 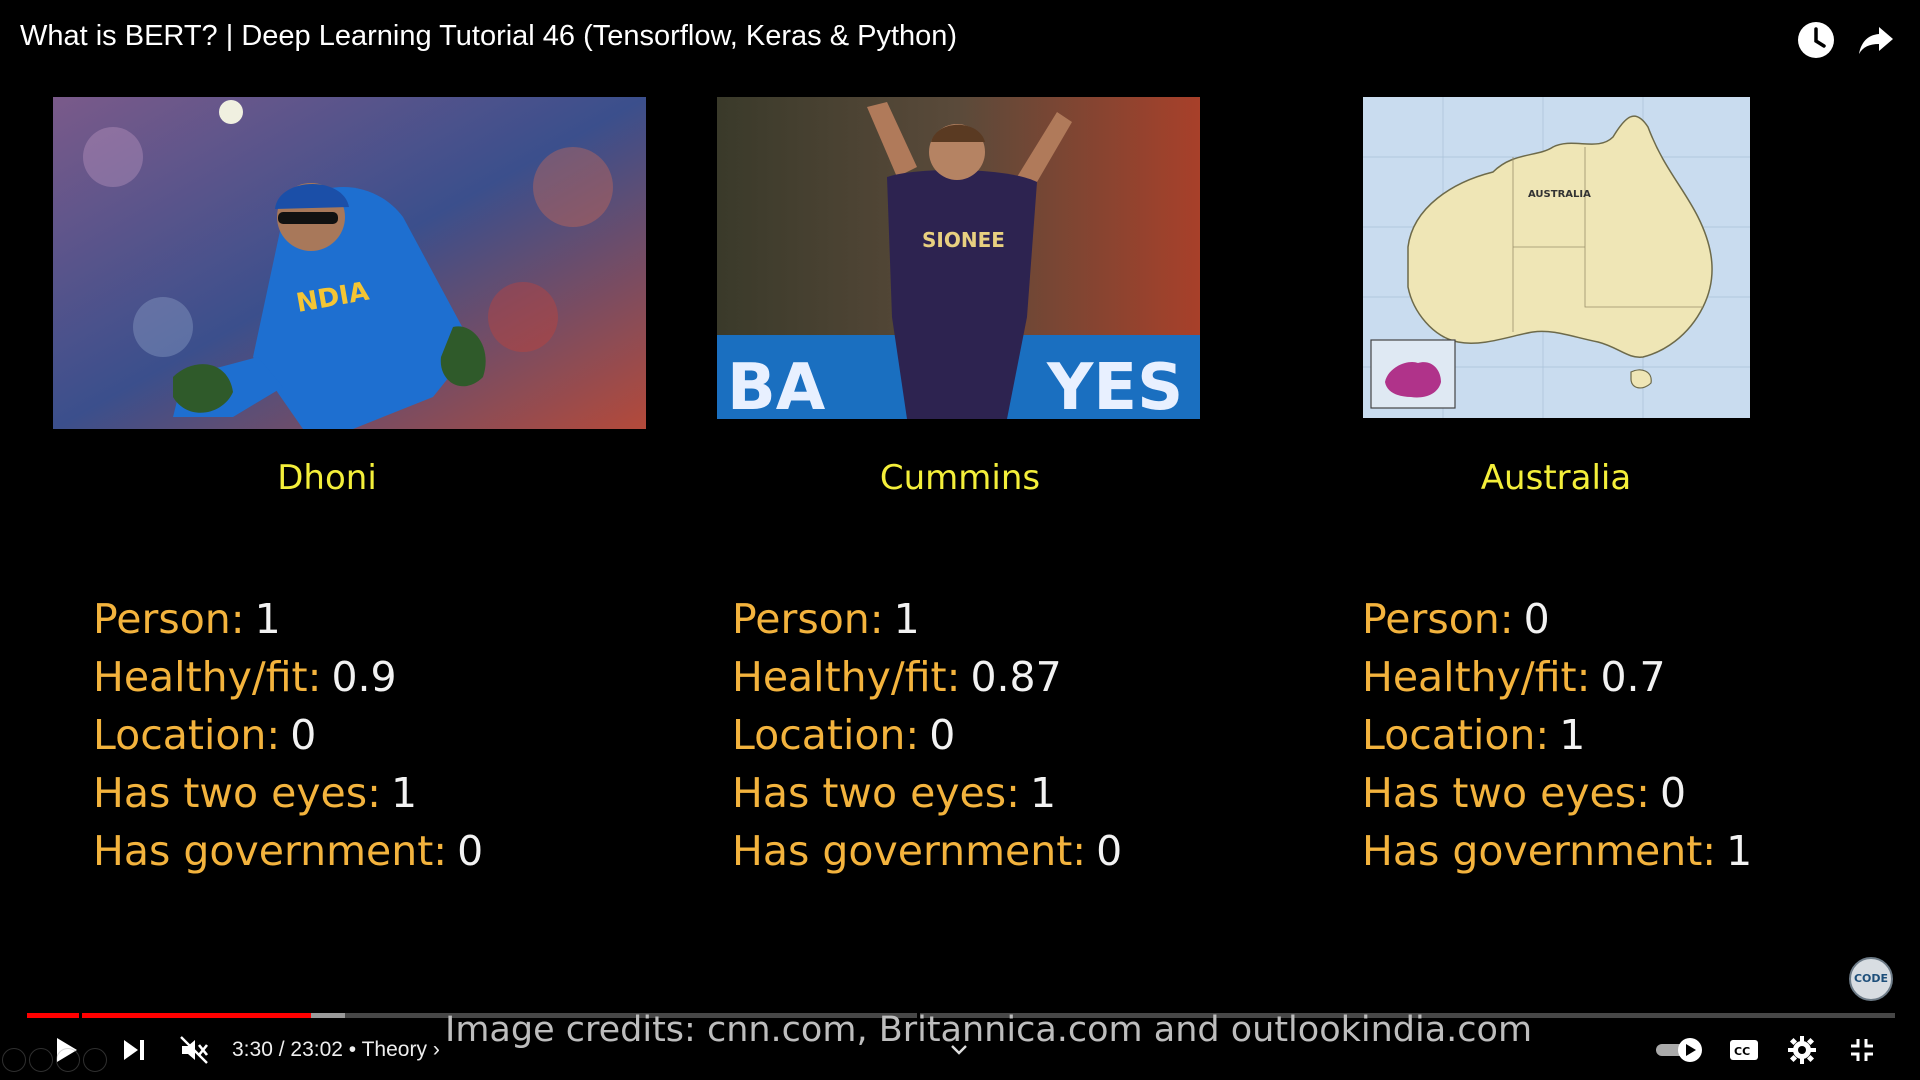 What do you see at coordinates (1559, 194) in the screenshot?
I see `svg-text: AUSTRALIA` at bounding box center [1559, 194].